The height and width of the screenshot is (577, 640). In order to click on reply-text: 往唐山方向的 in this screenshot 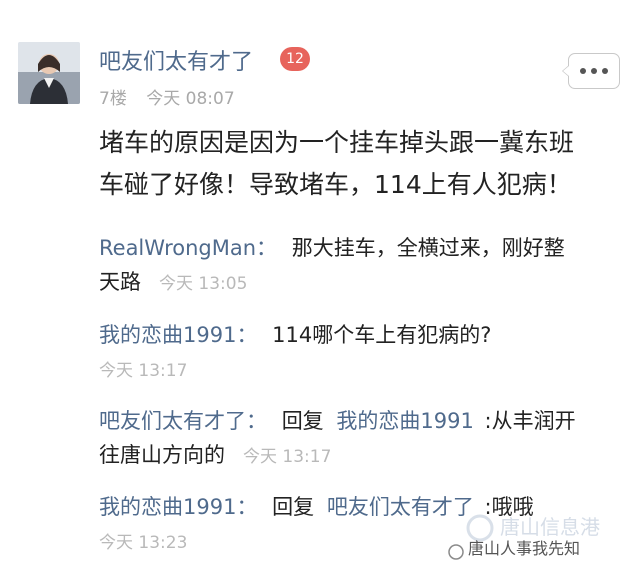, I will do `click(162, 455)`.